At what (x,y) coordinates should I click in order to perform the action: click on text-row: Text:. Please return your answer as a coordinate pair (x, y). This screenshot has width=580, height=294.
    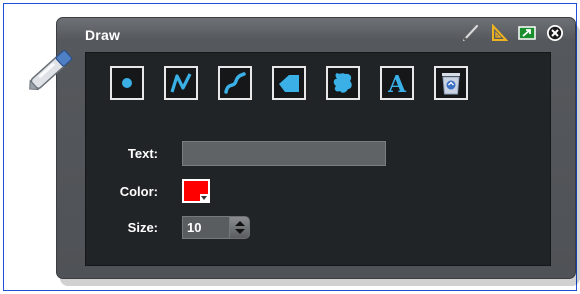
    Looking at the image, I should click on (236, 153).